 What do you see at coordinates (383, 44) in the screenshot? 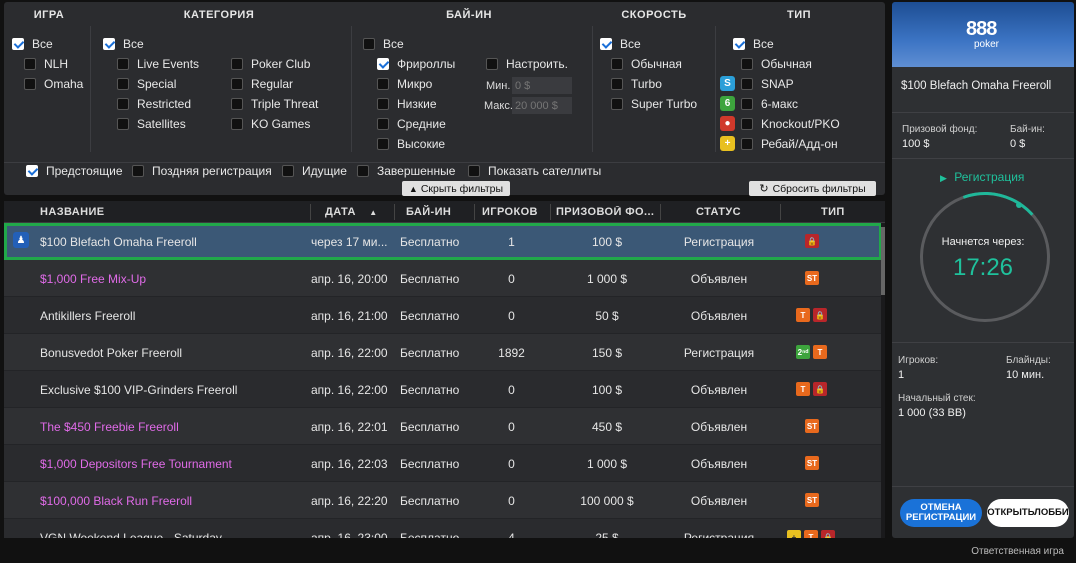
I see `buyin-all-checkbox: Все` at bounding box center [383, 44].